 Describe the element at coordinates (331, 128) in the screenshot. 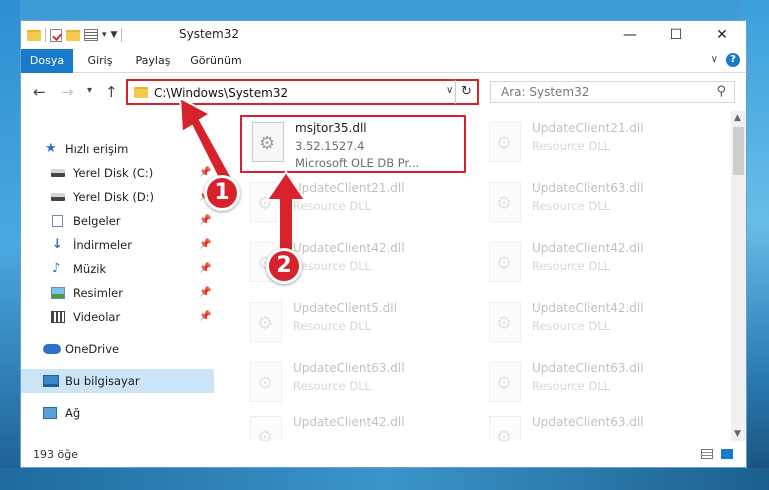

I see `file-name: msjtor35.dll` at that location.